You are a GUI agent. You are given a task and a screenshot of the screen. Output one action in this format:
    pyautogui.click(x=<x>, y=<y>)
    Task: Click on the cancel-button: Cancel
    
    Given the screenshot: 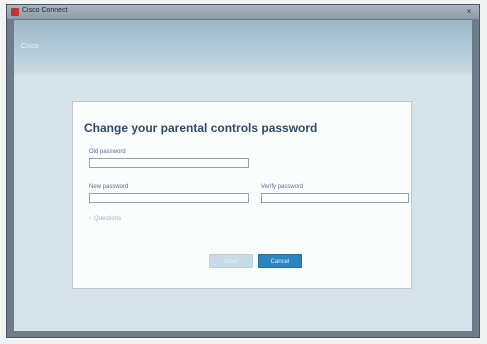 What is the action you would take?
    pyautogui.click(x=280, y=261)
    